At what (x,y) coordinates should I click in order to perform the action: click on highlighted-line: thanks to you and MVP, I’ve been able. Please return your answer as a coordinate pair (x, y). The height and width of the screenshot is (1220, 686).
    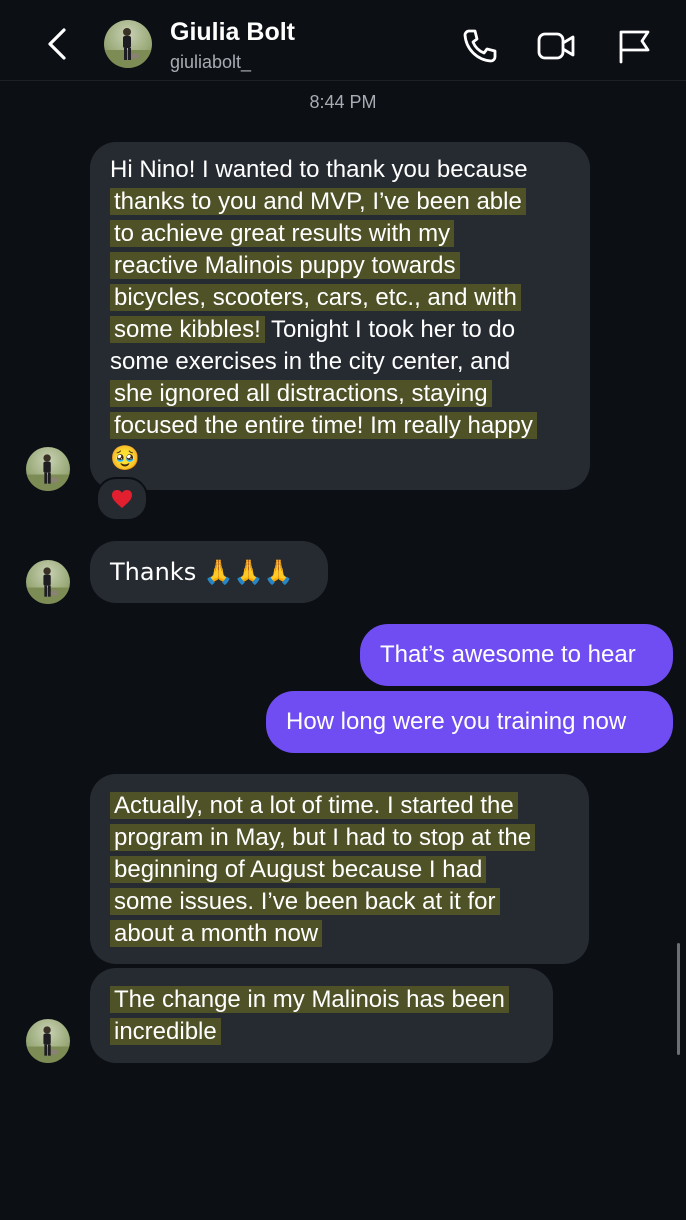
    Looking at the image, I should click on (318, 201).